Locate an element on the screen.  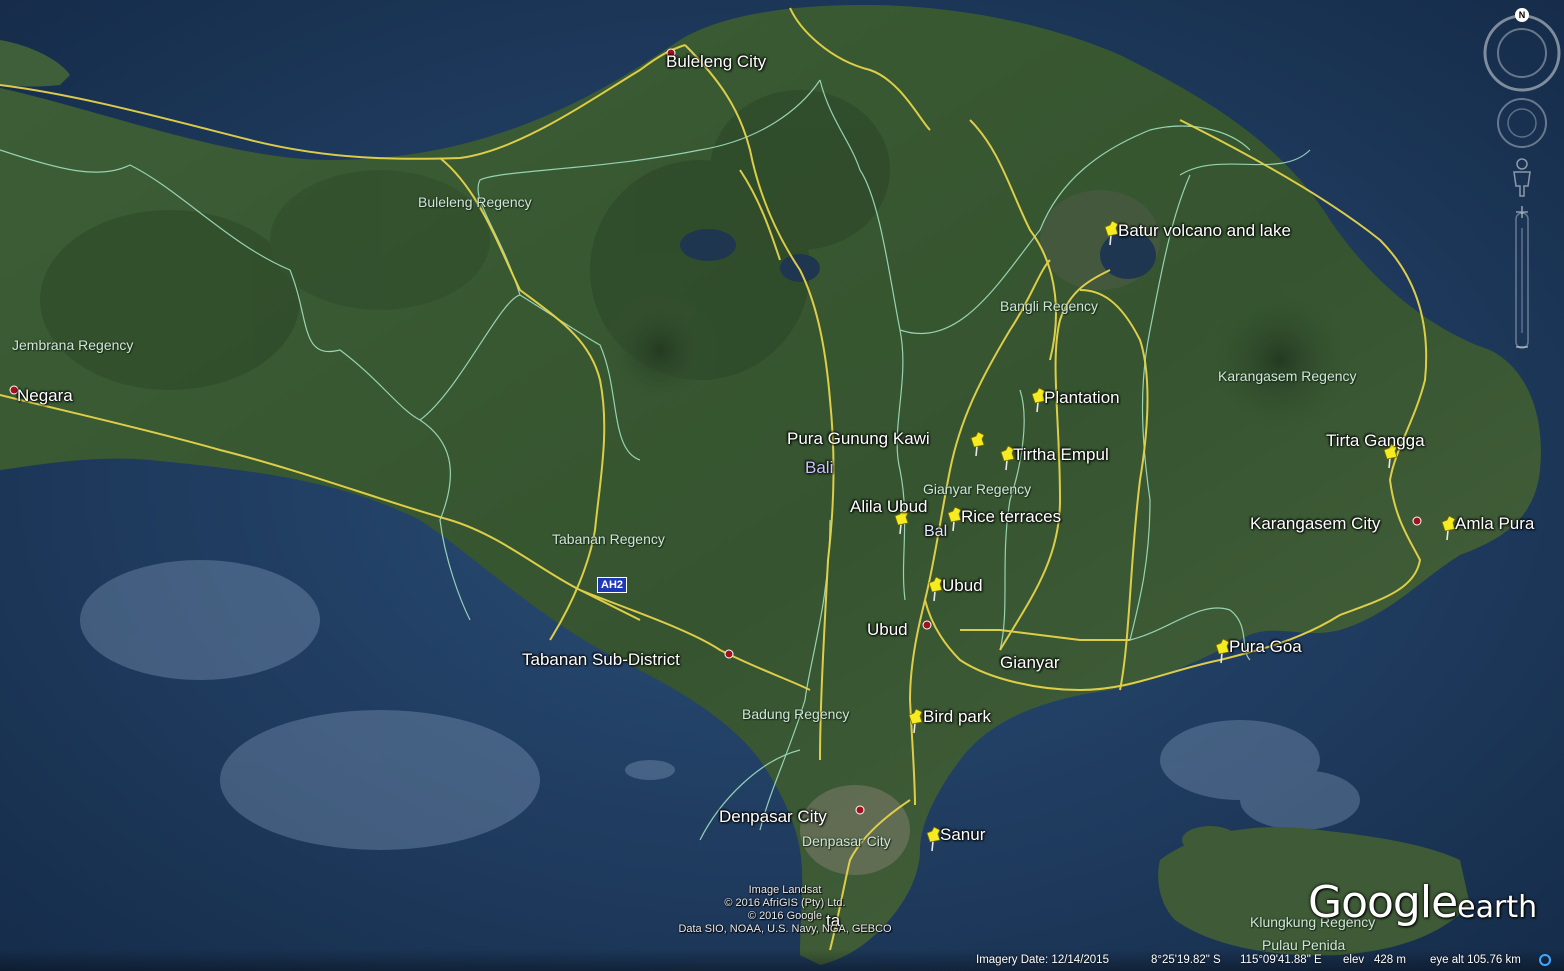
city-label-karangasem: Karangasem City is located at coordinates (1315, 523).